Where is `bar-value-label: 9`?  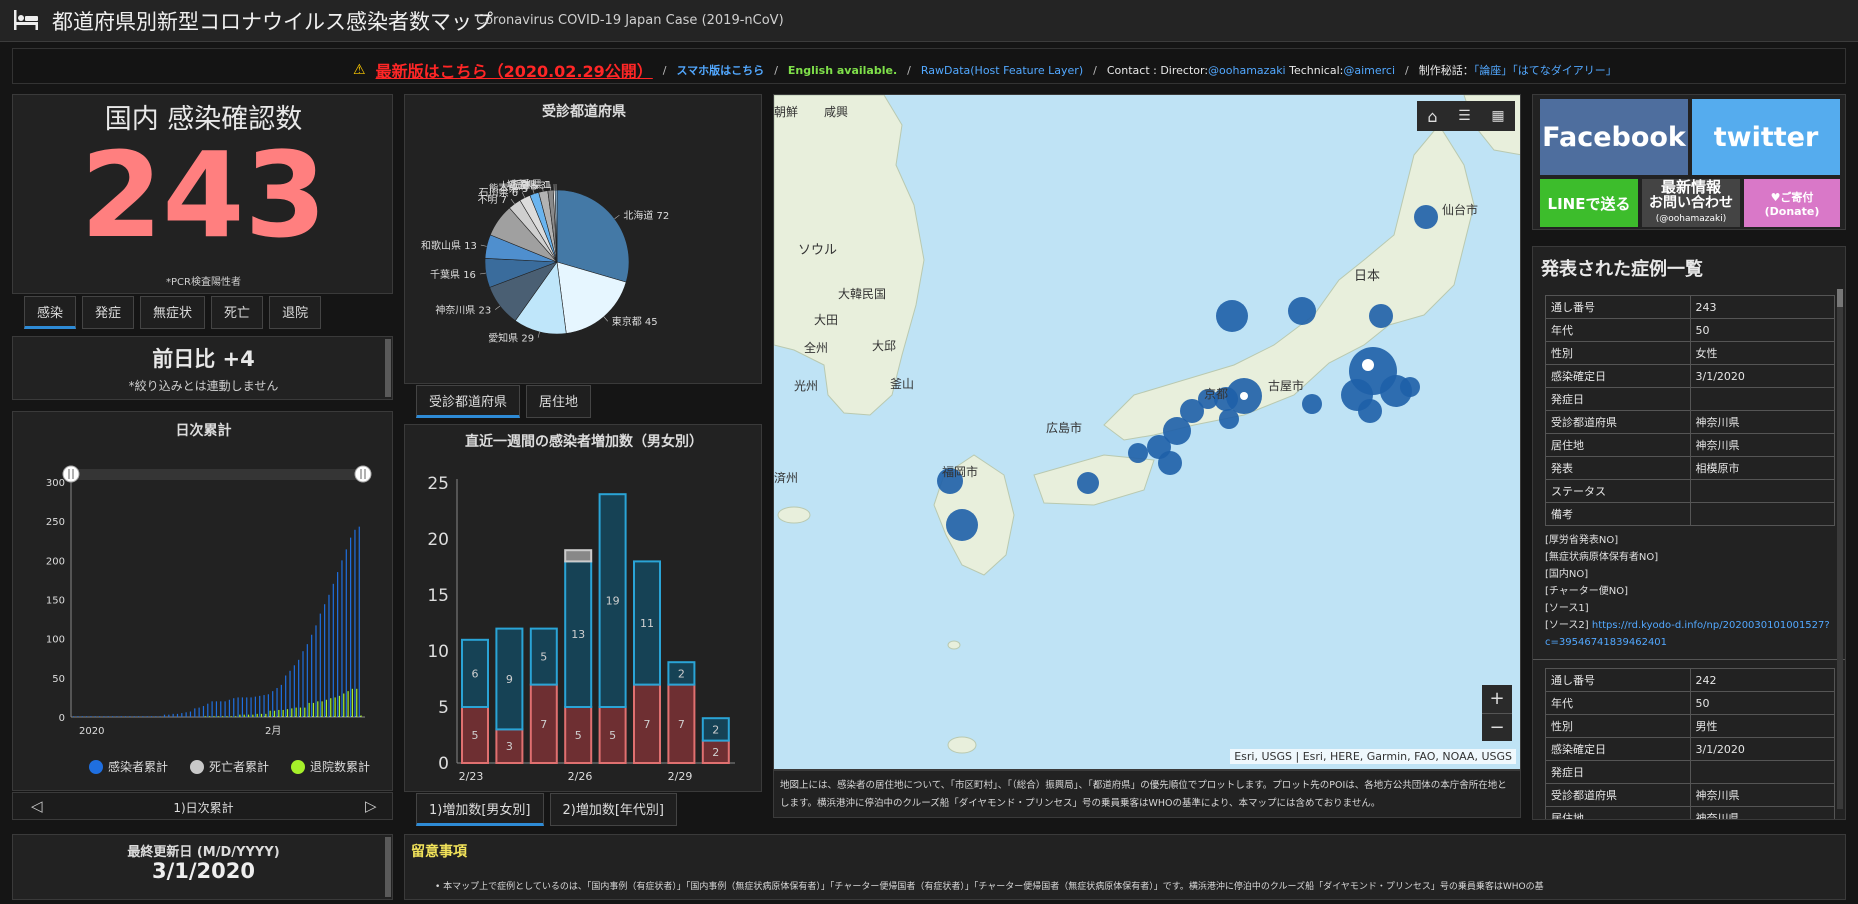
bar-value-label: 9 is located at coordinates (509, 679).